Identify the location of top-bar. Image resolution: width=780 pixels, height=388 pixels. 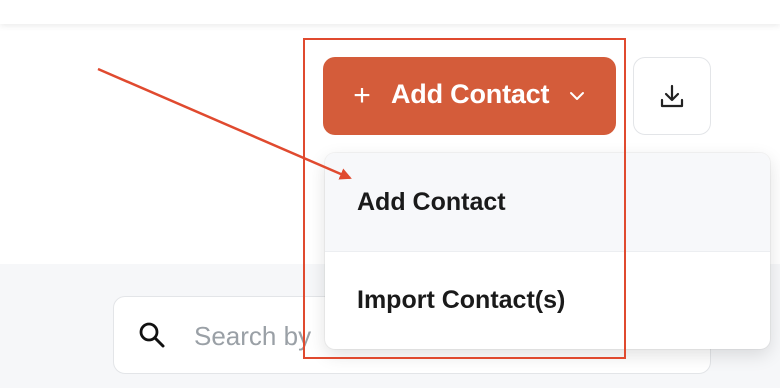
(390, 12).